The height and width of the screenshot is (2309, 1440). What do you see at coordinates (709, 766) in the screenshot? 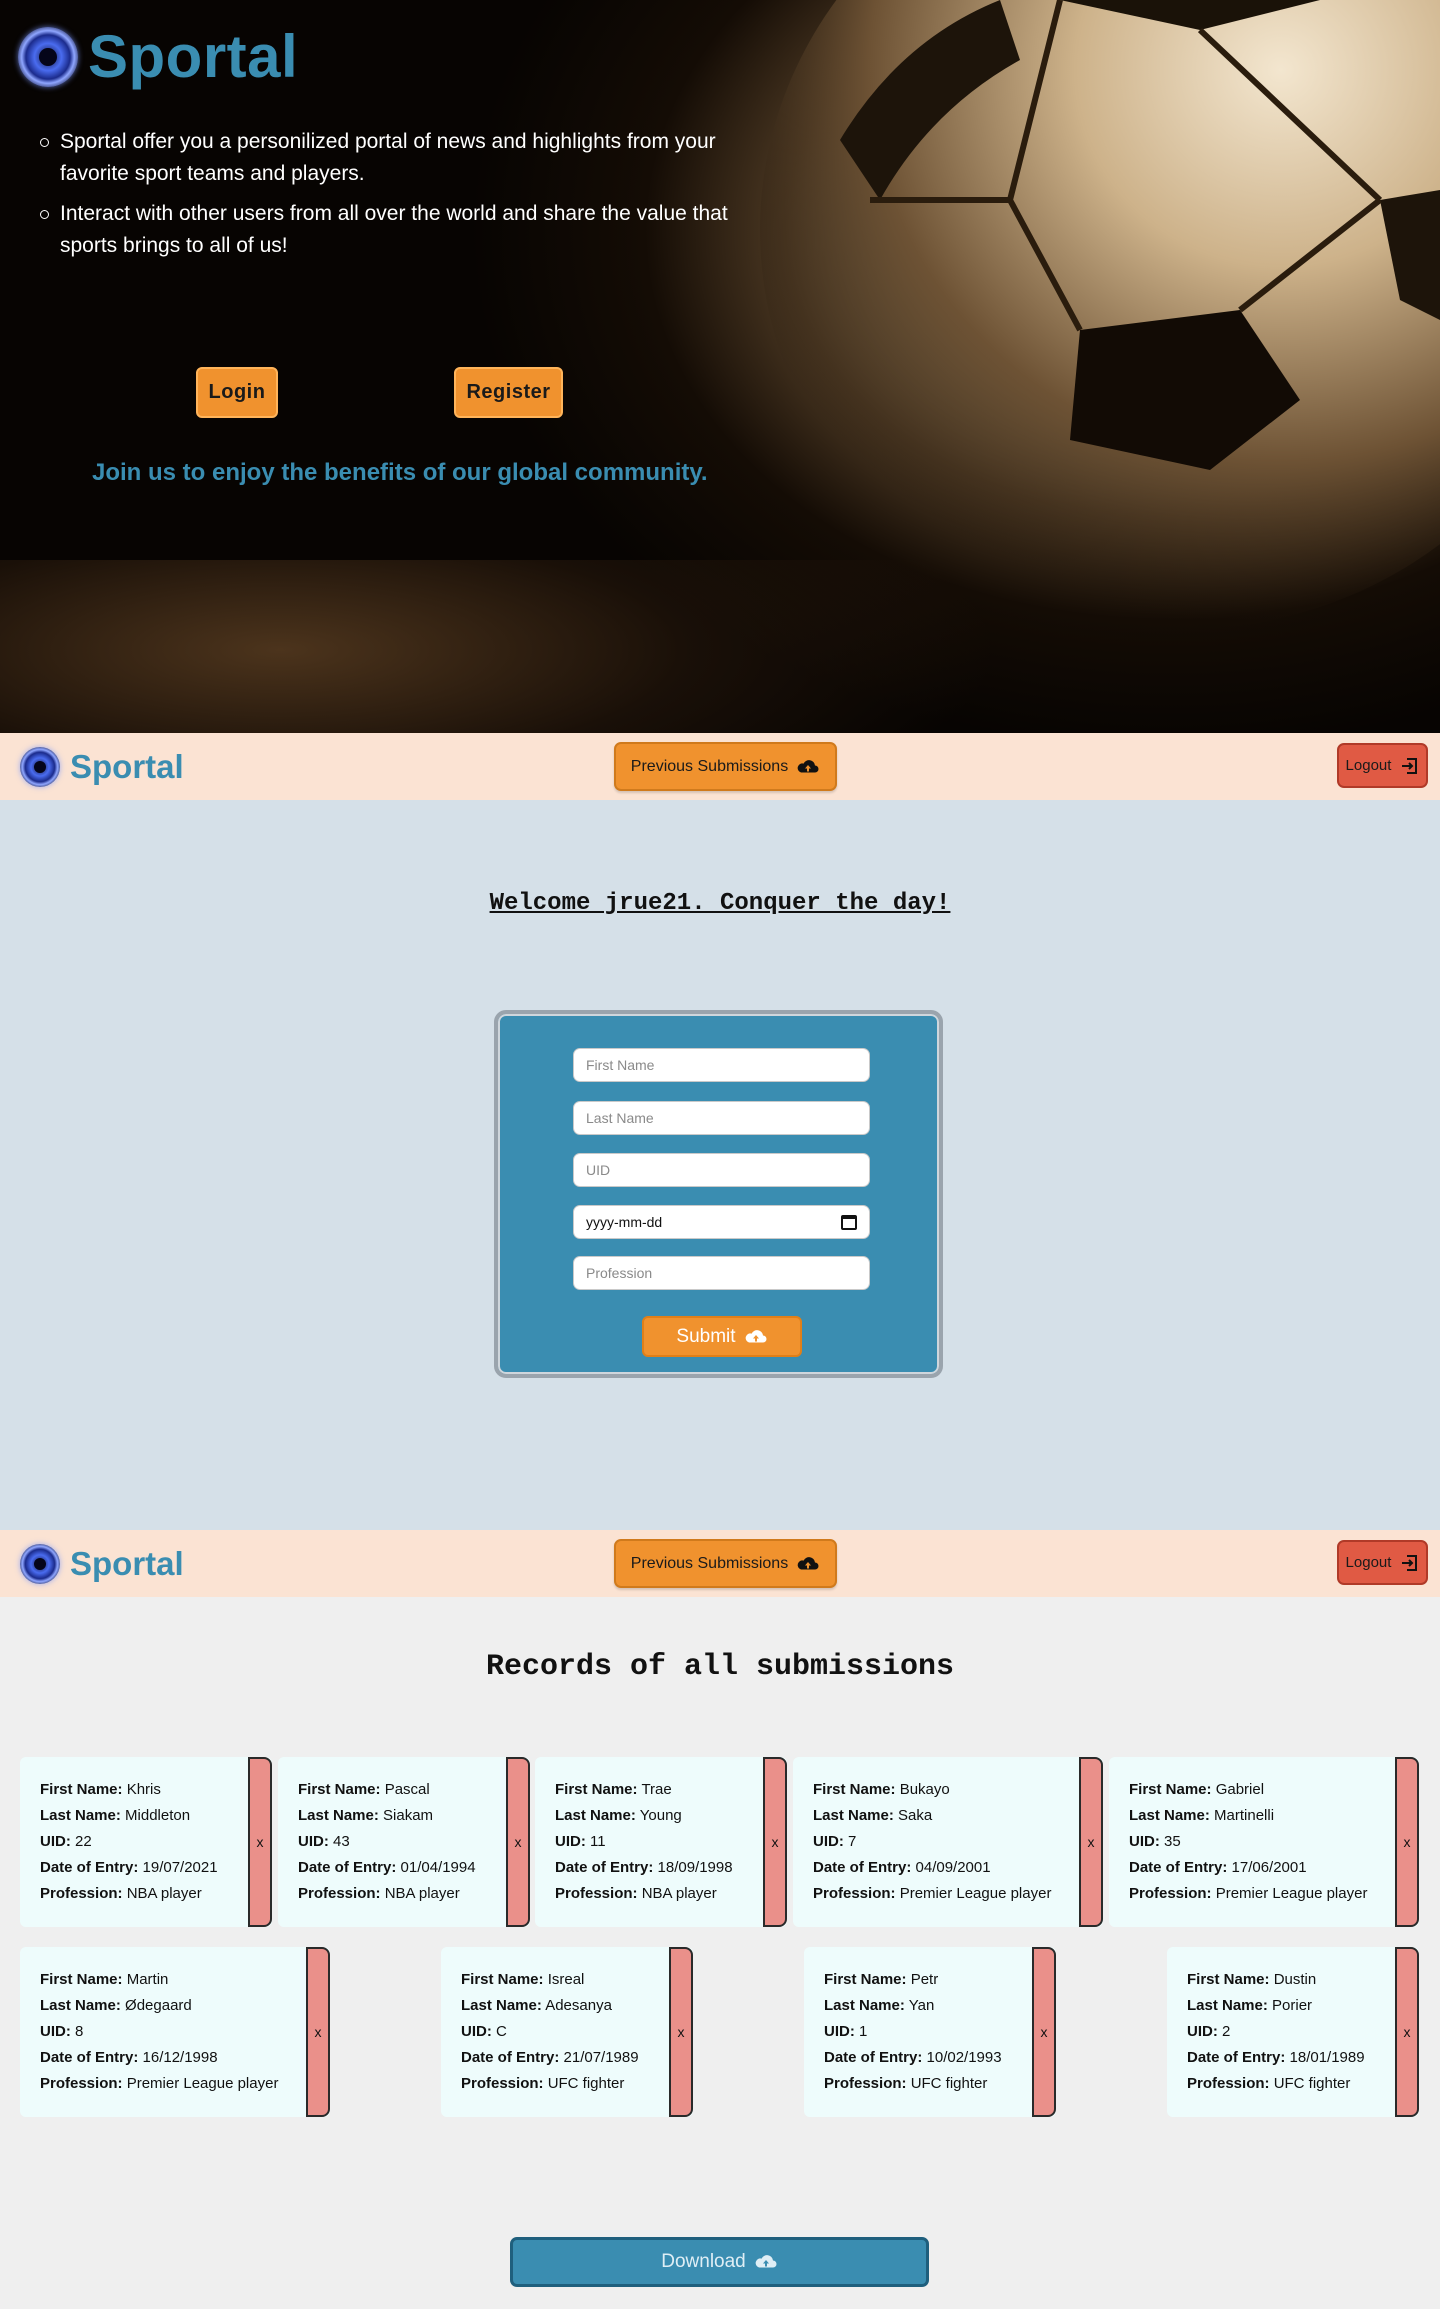
I see `previous-submissions-label: Previous Submissions` at bounding box center [709, 766].